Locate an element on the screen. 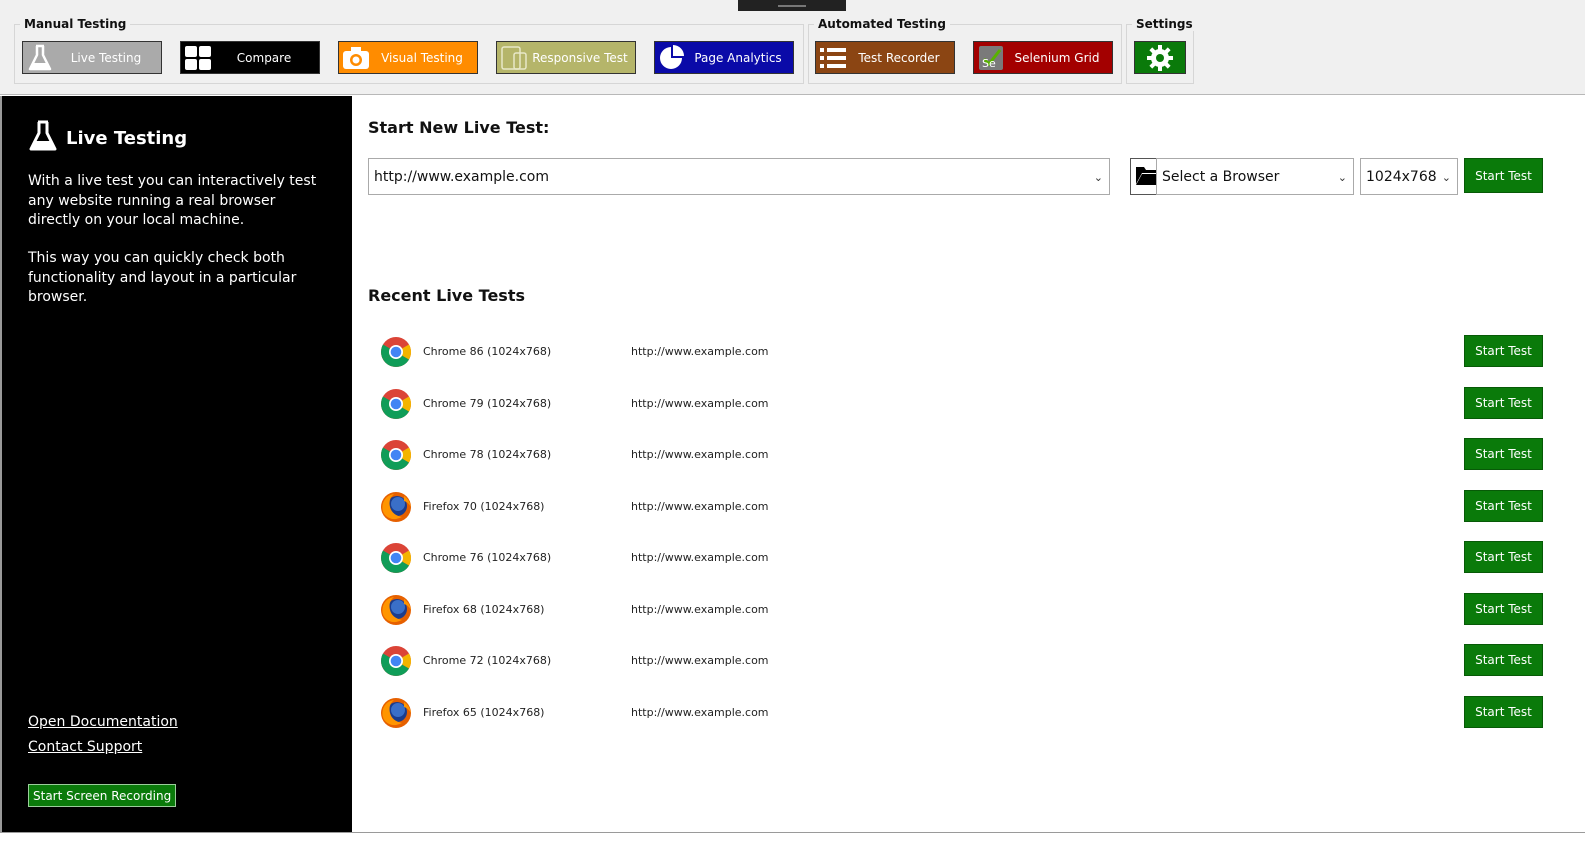 This screenshot has height=868, width=1585. live-testing-button: Live Testing is located at coordinates (92, 57).